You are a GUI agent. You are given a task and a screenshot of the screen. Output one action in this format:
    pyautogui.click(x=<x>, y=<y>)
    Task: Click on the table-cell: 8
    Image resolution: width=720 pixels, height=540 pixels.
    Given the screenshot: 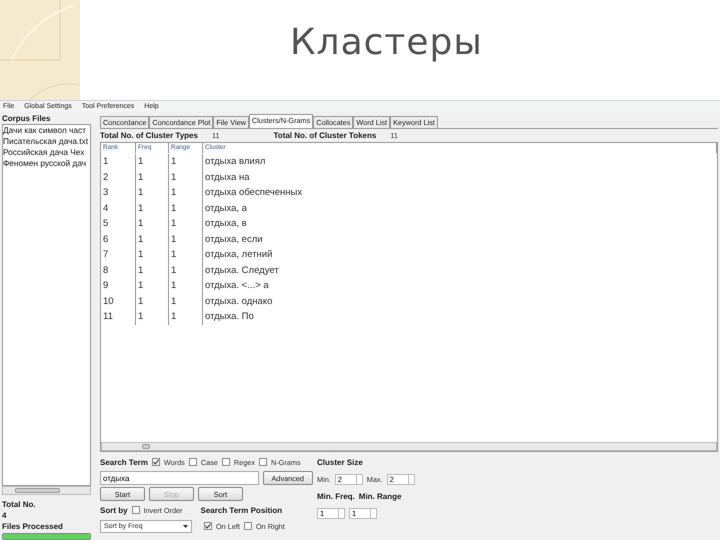 What is the action you would take?
    pyautogui.click(x=118, y=270)
    